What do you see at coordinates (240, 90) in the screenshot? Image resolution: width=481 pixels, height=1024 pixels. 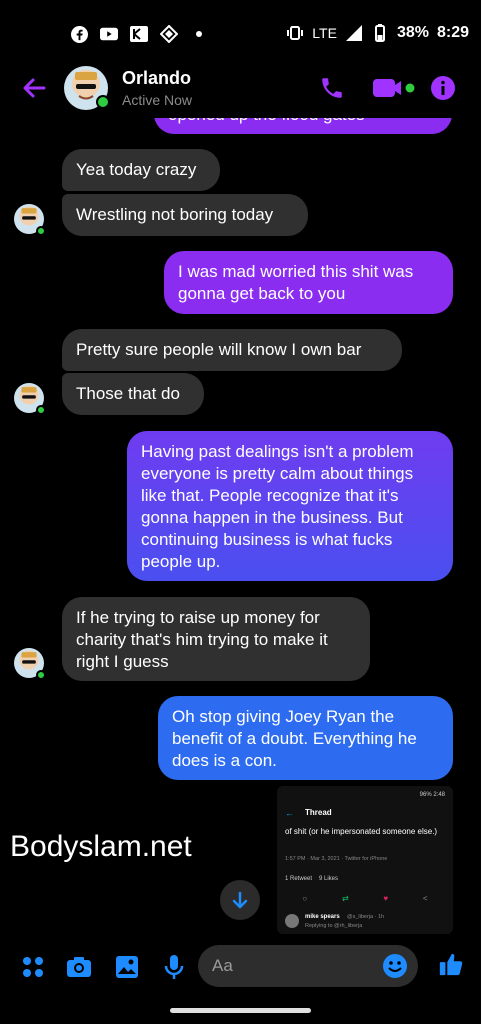 I see `conversation-header: Orlando Active Now` at bounding box center [240, 90].